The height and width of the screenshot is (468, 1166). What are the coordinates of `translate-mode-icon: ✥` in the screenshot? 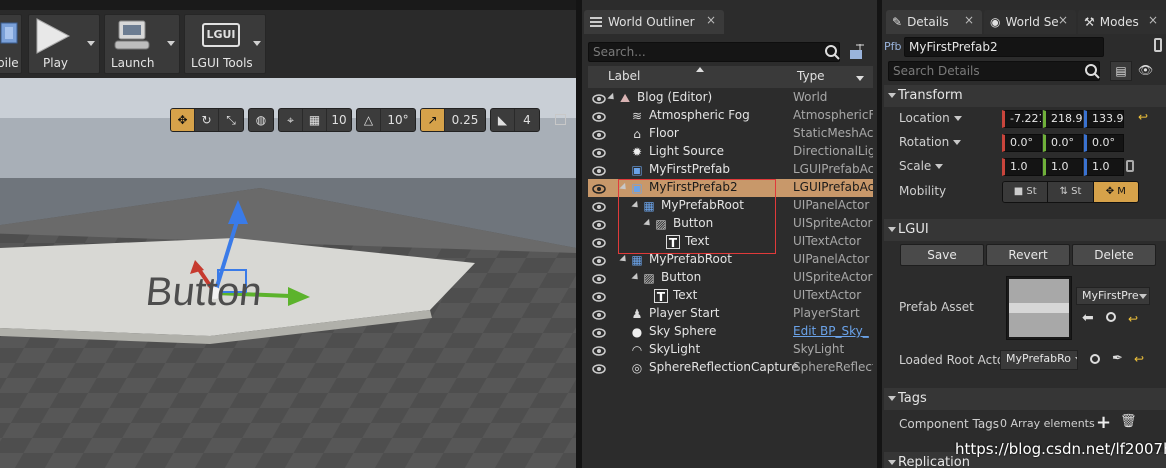 It's located at (183, 120).